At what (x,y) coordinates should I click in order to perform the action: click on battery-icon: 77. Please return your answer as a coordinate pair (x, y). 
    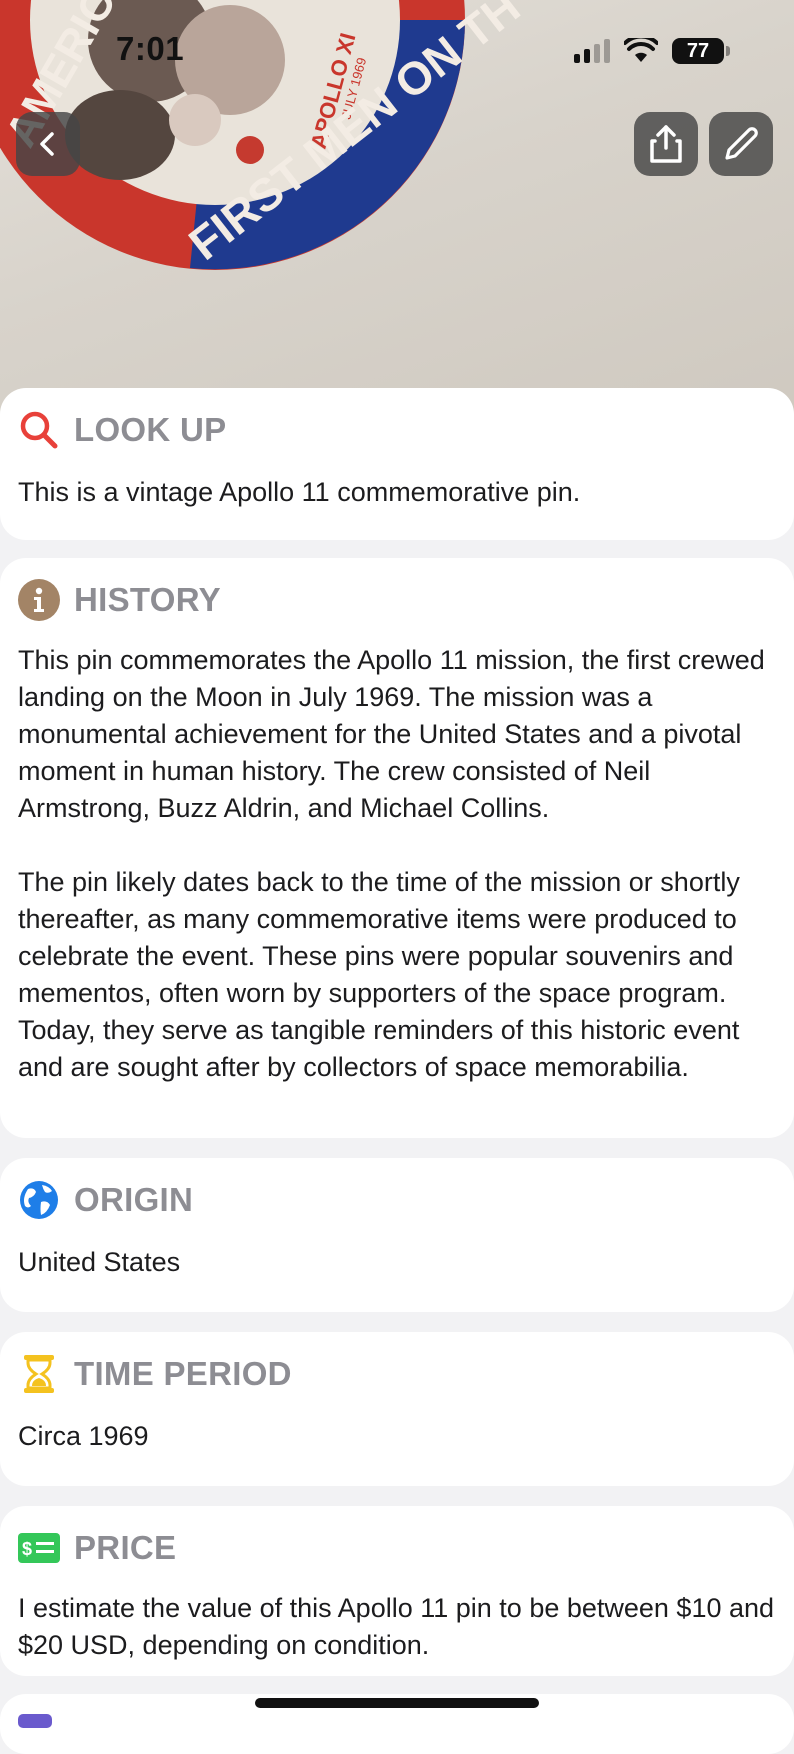
    Looking at the image, I should click on (701, 51).